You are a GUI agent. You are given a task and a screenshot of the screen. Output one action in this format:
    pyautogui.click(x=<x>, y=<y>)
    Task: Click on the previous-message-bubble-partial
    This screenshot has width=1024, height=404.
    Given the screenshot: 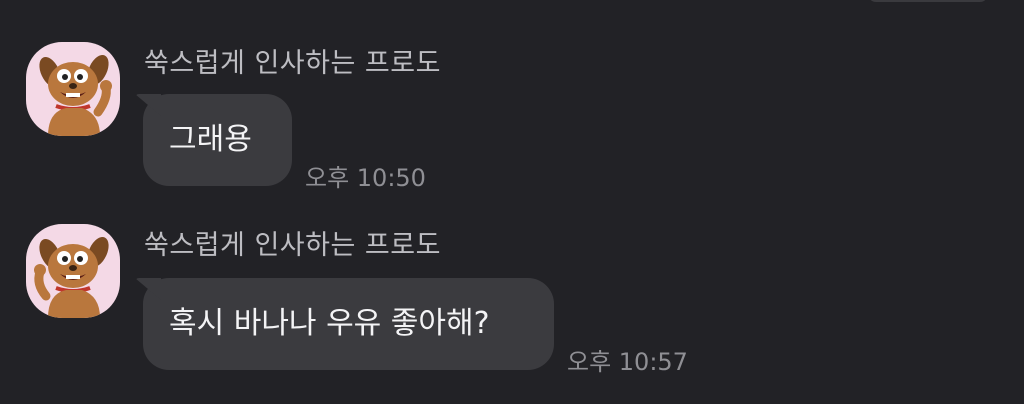 What is the action you would take?
    pyautogui.click(x=928, y=1)
    